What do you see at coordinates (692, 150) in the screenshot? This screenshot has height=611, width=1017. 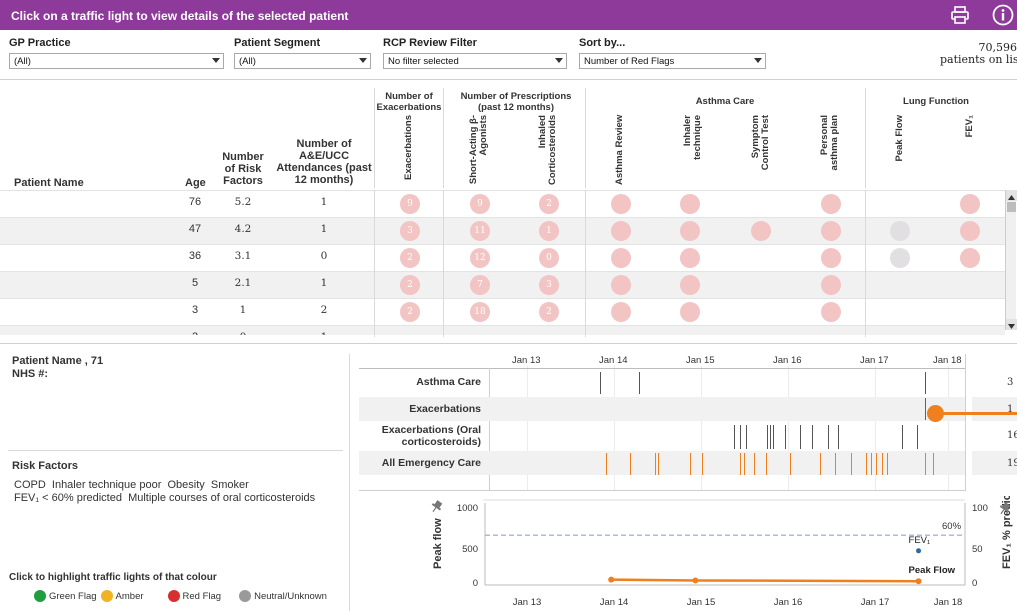 I see `col-inhaler: Inhaler technique` at bounding box center [692, 150].